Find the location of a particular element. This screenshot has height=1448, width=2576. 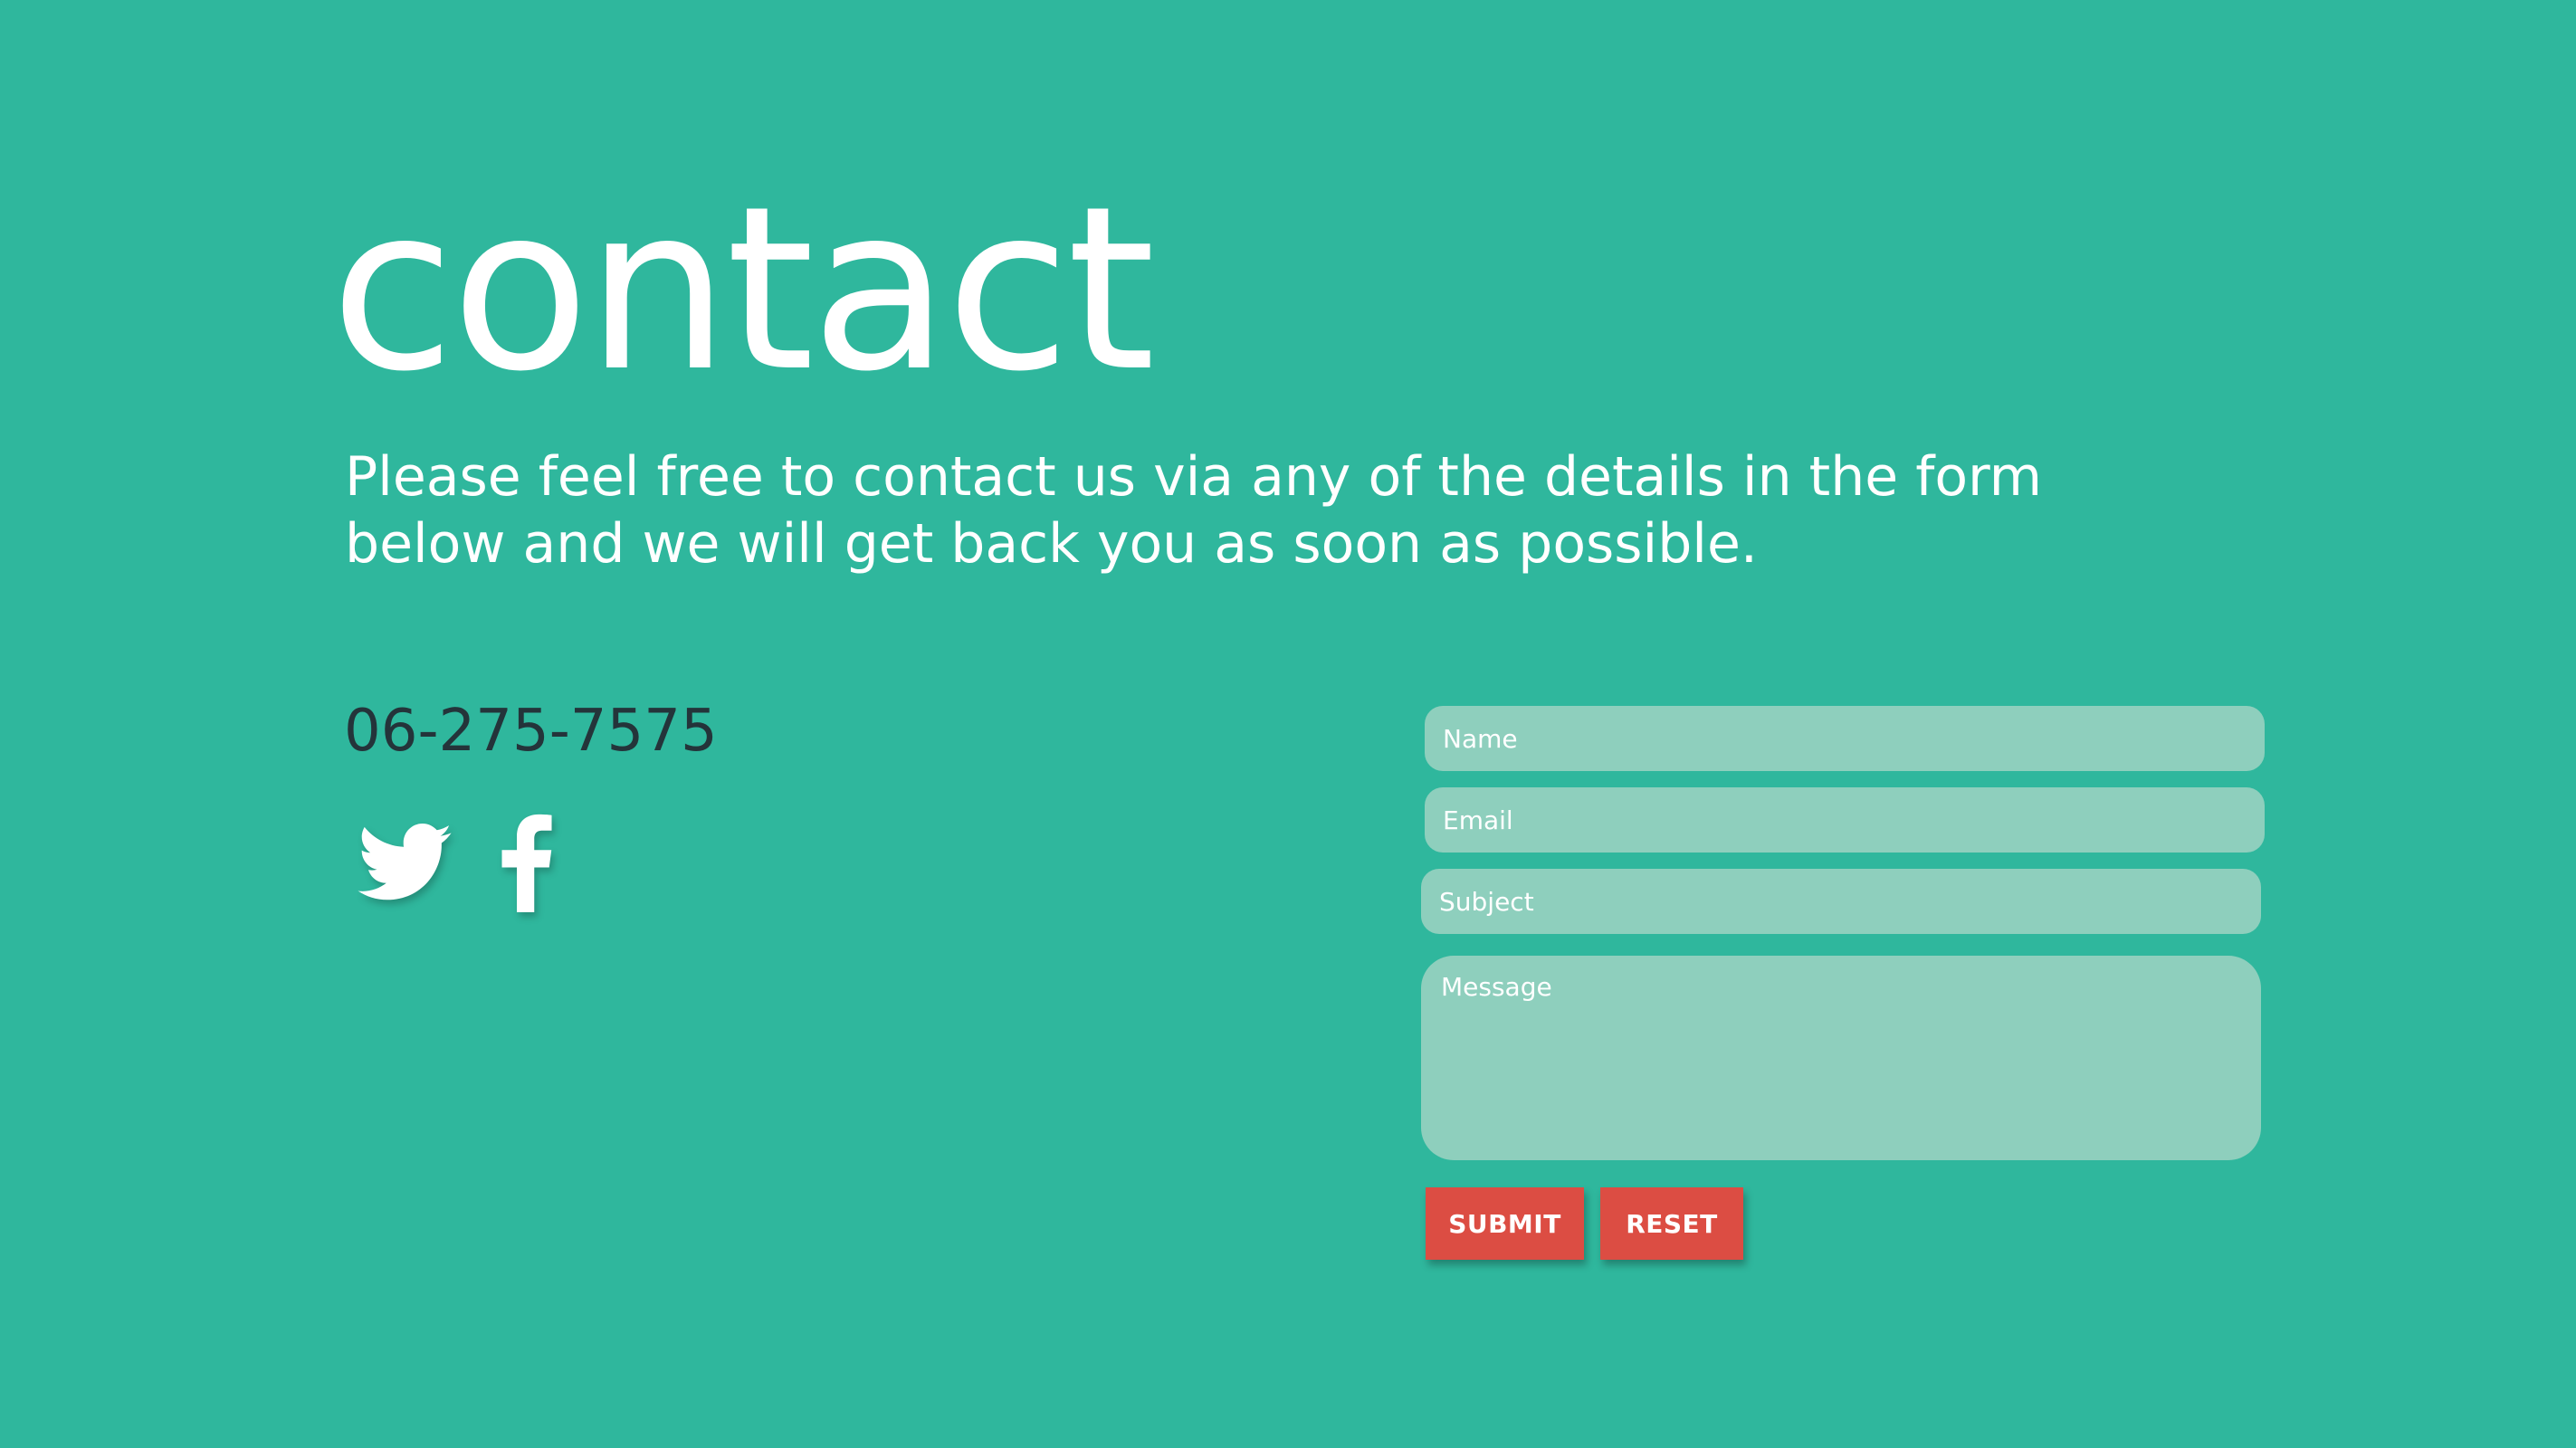

contact-form: SUBMIT RESET is located at coordinates (1843, 983).